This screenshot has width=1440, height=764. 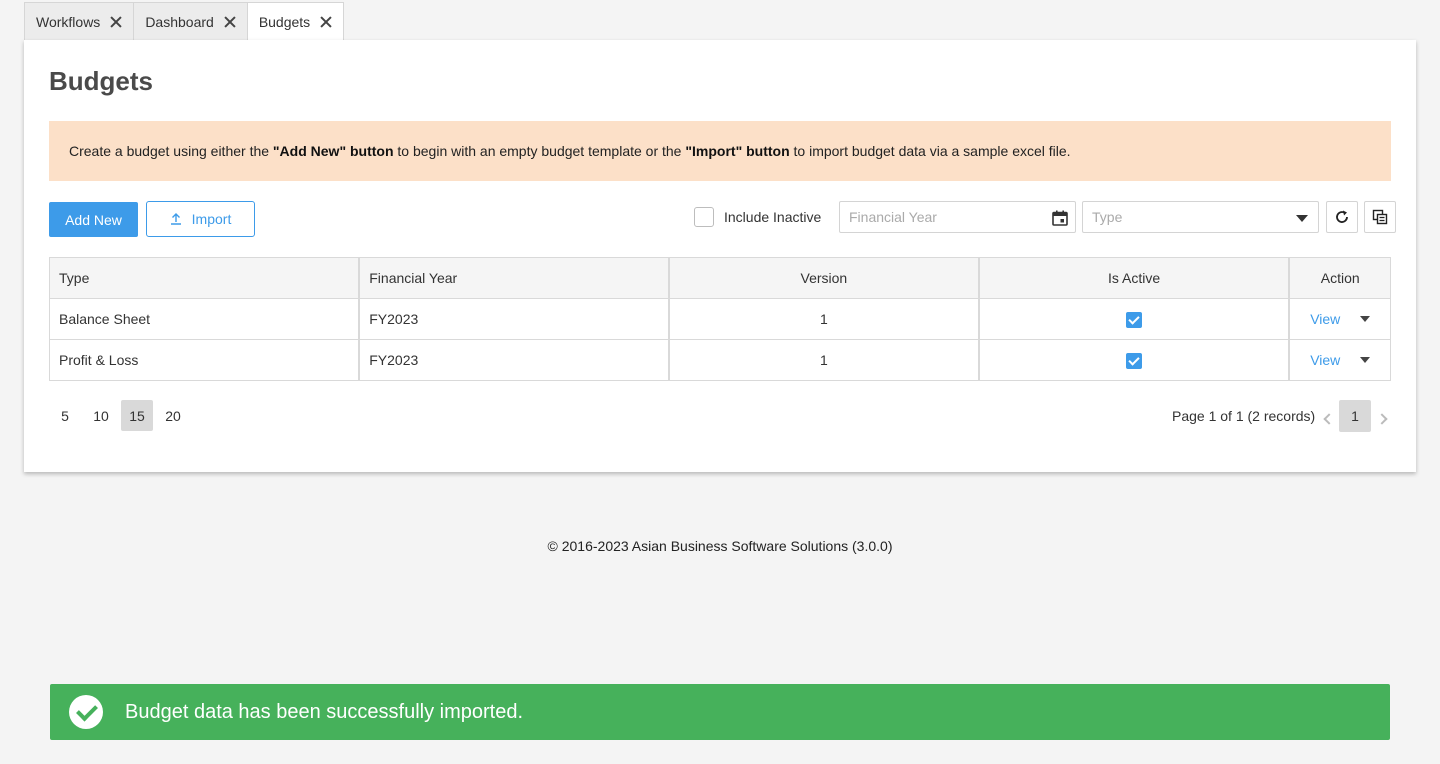 I want to click on tab-label: Dashboard, so click(x=179, y=21).